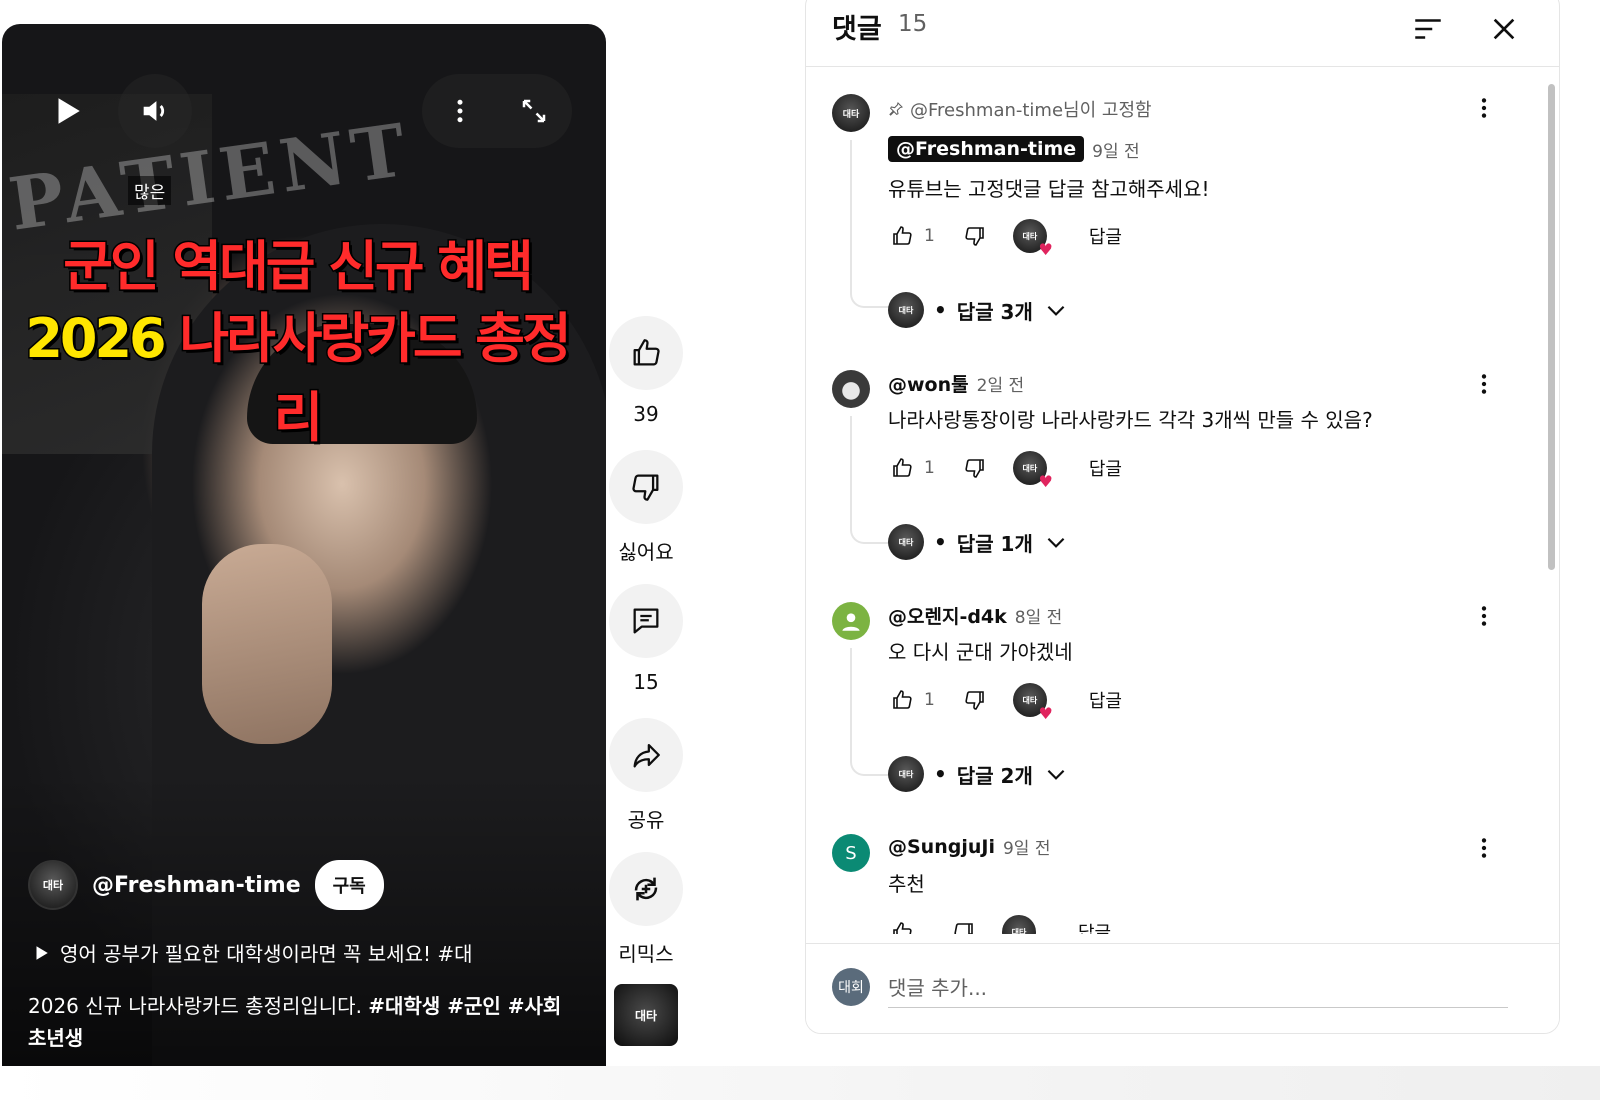 This screenshot has height=1100, width=1600. I want to click on remix-button, so click(646, 889).